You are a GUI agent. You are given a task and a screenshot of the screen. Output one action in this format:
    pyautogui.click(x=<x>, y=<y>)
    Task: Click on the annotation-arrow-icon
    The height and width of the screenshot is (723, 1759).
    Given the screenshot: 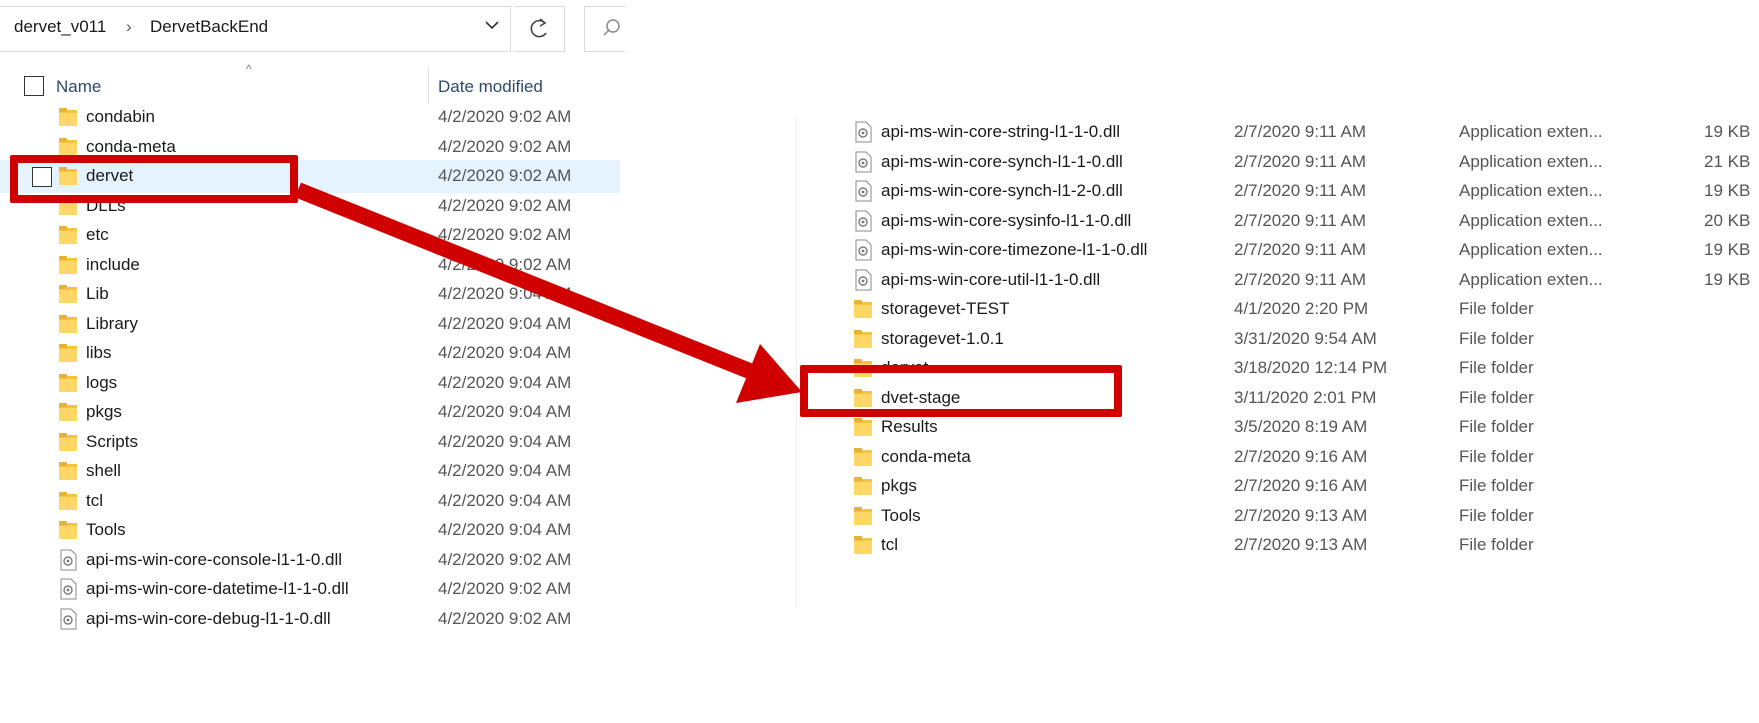 What is the action you would take?
    pyautogui.click(x=548, y=292)
    